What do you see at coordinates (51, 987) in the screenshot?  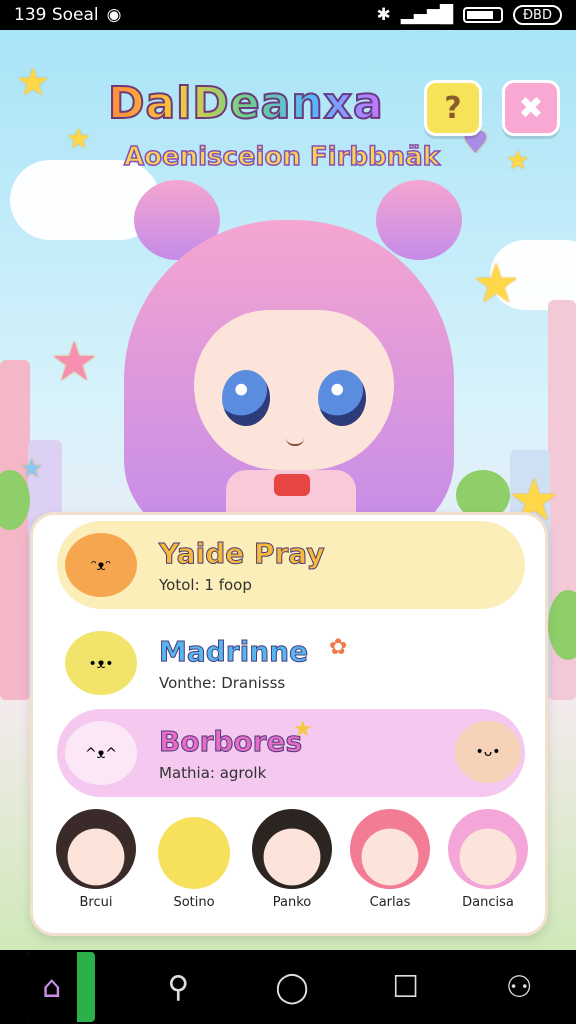 I see `home-icon: ⌂` at bounding box center [51, 987].